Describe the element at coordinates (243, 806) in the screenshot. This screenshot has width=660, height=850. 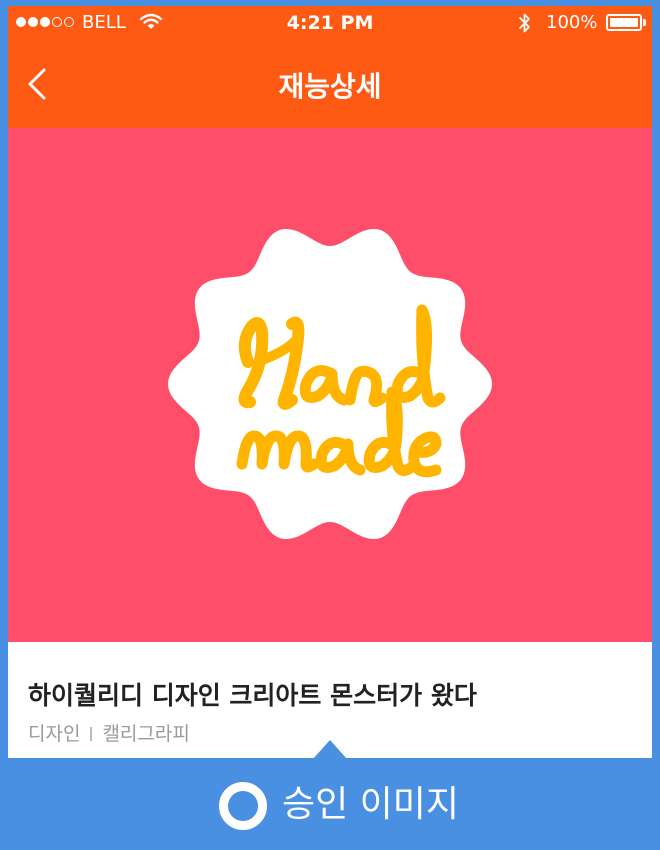
I see `circle-icon` at that location.